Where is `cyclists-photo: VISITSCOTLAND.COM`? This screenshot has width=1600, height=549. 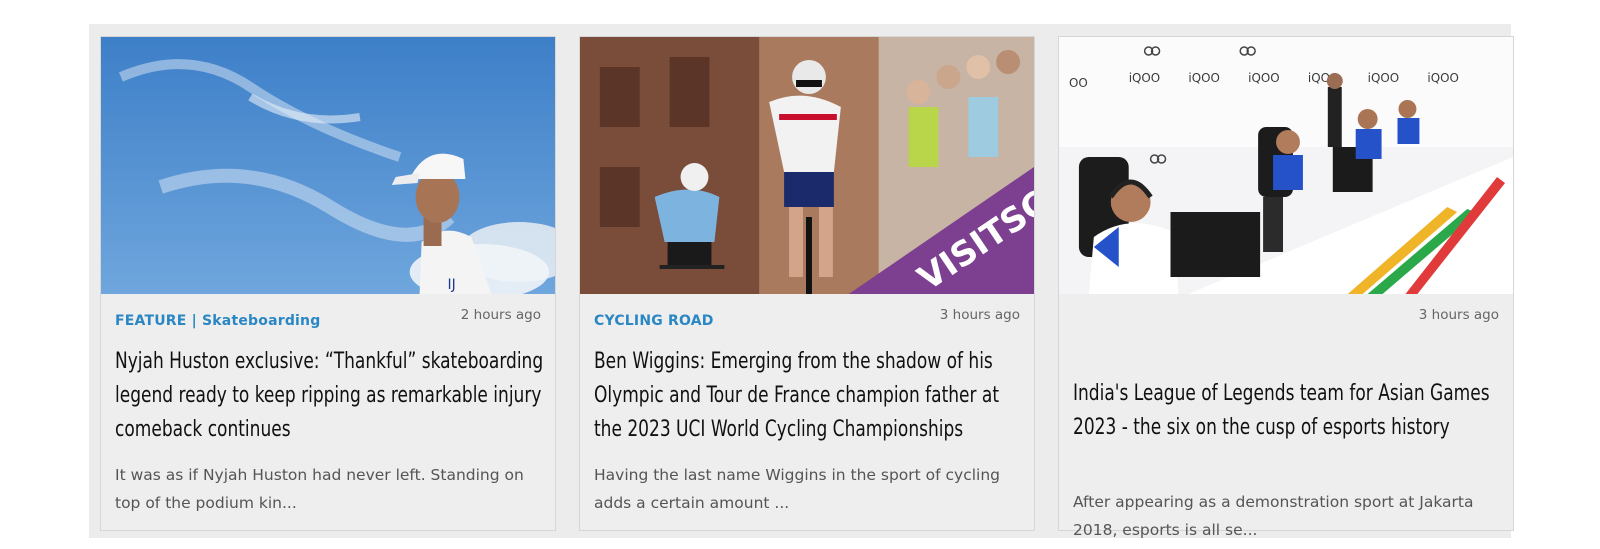
cyclists-photo: VISITSCOTLAND.COM is located at coordinates (807, 165).